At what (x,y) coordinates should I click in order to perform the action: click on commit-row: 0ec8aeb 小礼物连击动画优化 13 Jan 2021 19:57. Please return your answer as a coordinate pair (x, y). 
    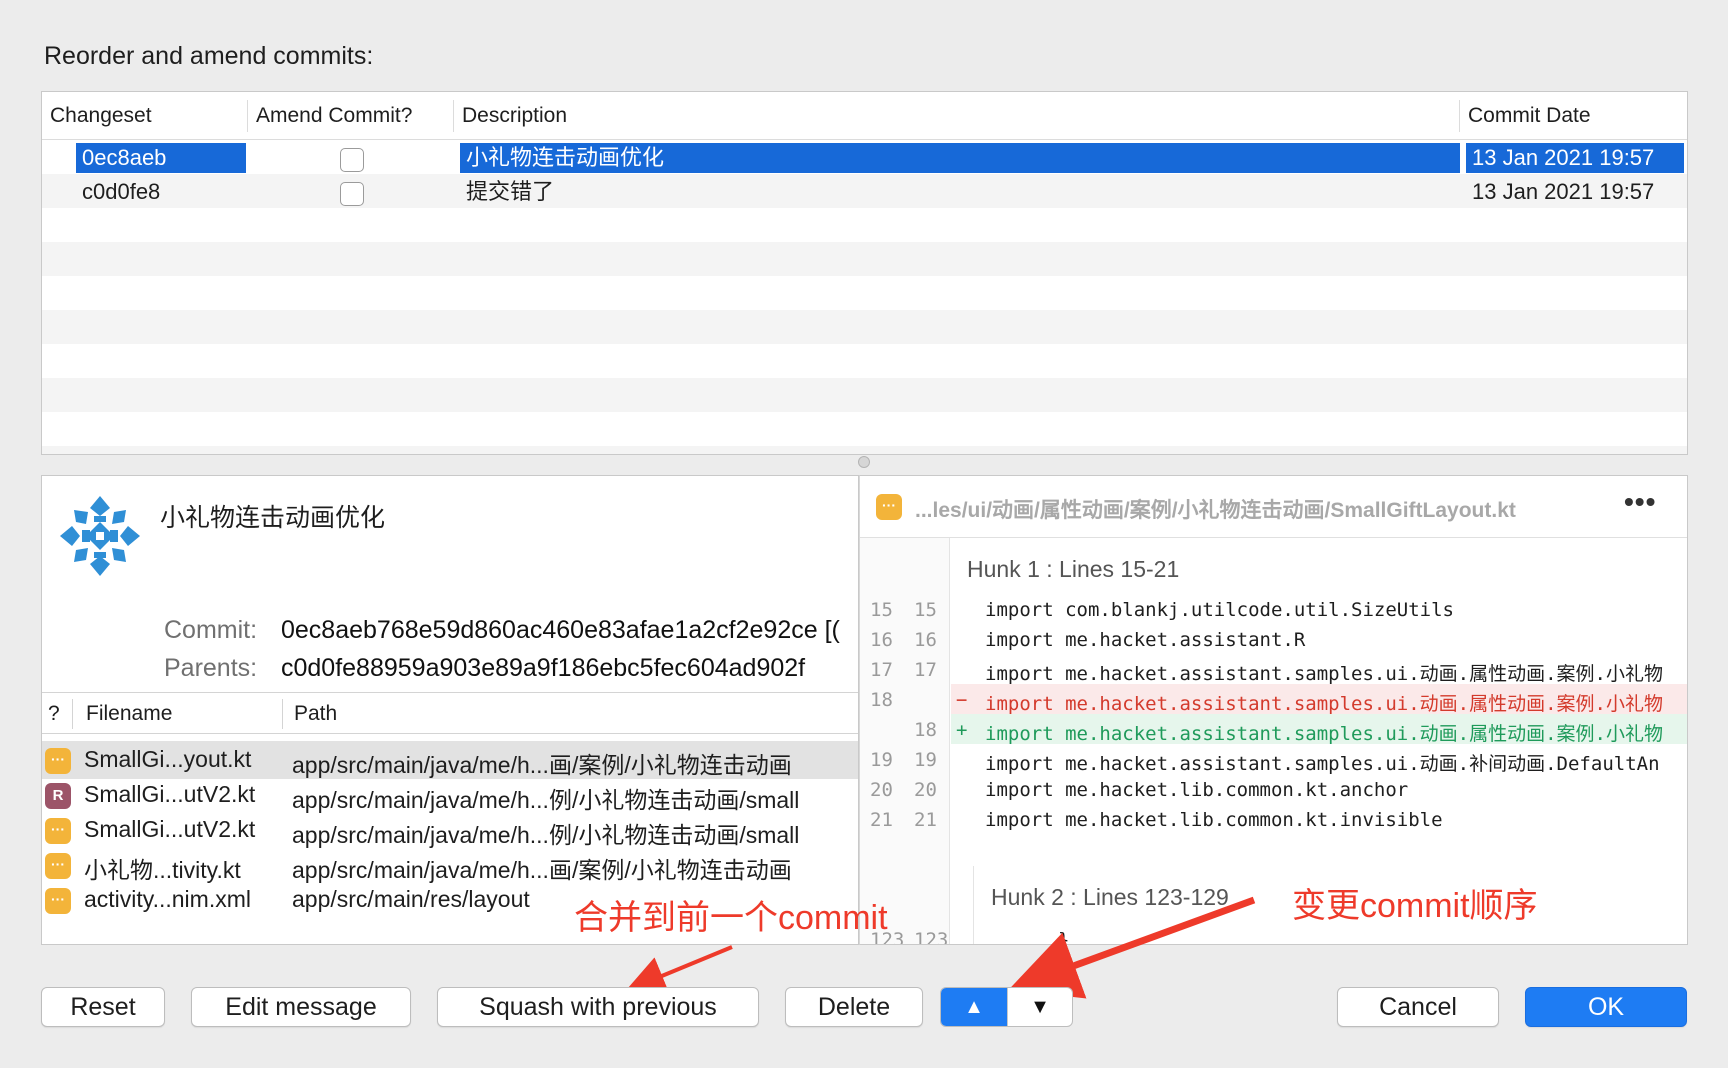
    Looking at the image, I should click on (864, 157).